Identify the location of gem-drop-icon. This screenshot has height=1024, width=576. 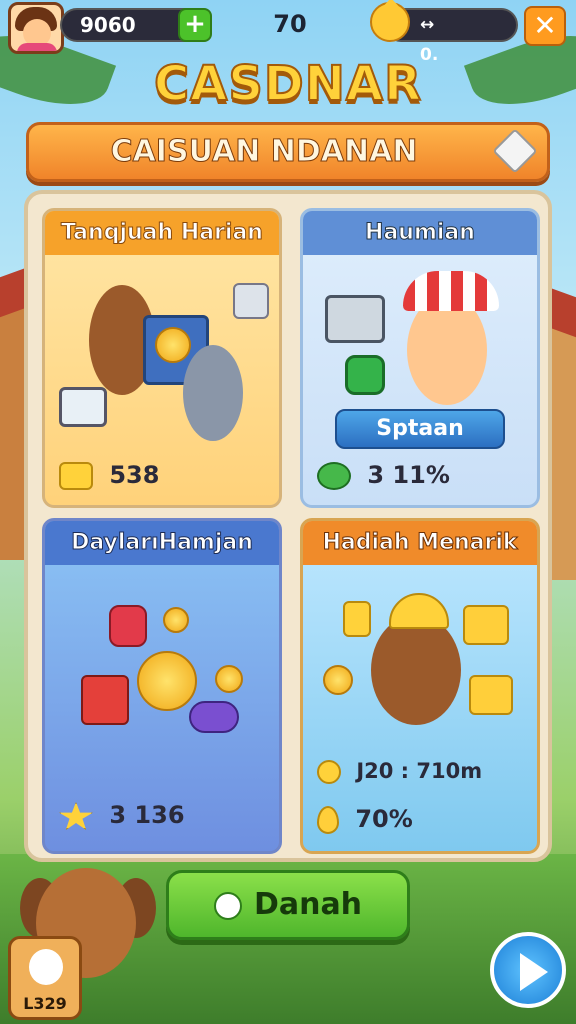
(328, 820).